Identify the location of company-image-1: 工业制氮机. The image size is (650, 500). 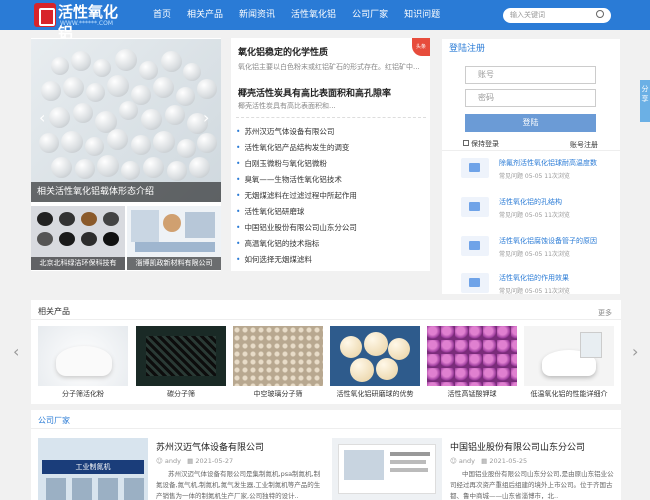
(93, 469).